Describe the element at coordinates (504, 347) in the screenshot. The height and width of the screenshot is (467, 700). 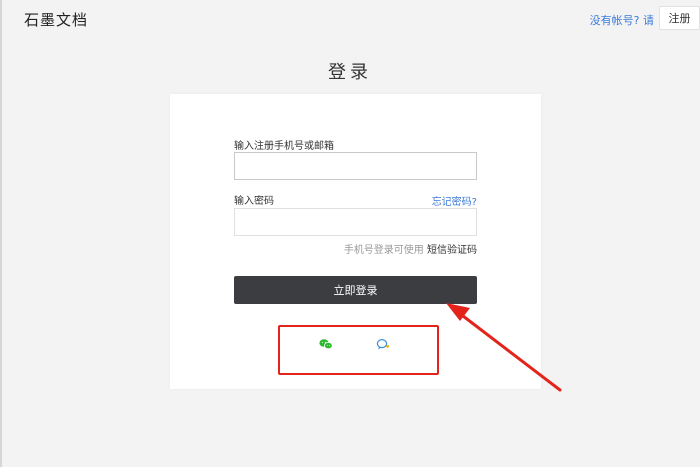
I see `arrow-annotation` at that location.